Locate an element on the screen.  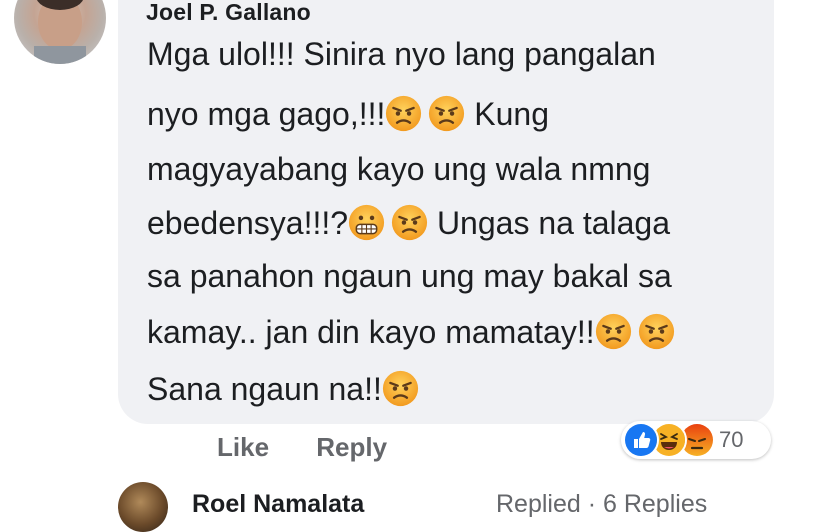
comment-text-line: nyo mga gago,!!! Kung is located at coordinates (348, 114).